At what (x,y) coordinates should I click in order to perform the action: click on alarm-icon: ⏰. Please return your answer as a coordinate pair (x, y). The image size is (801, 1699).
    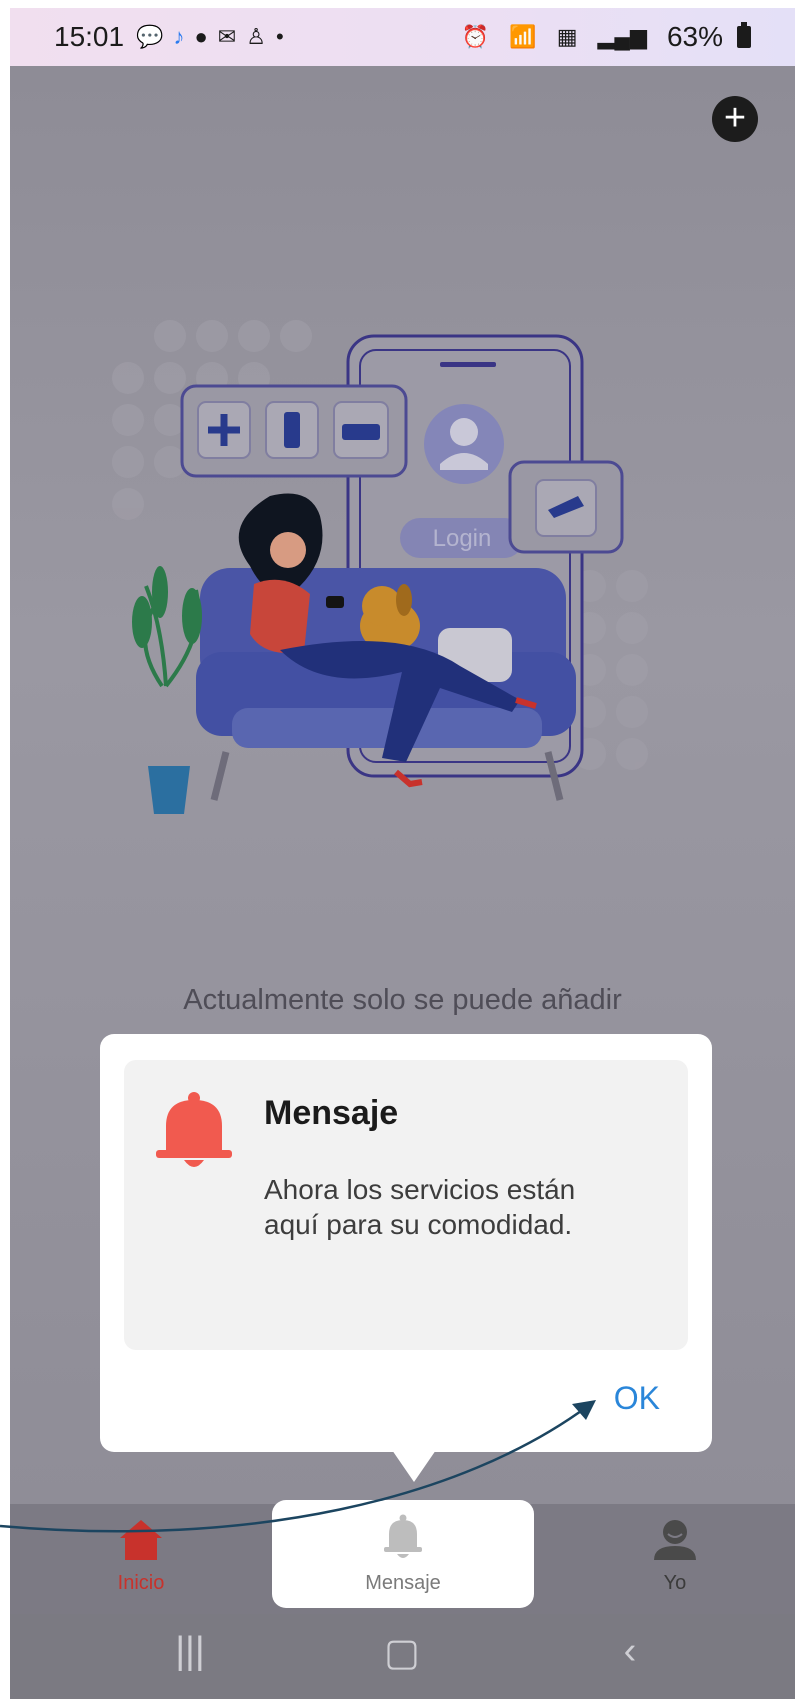
    Looking at the image, I should click on (475, 36).